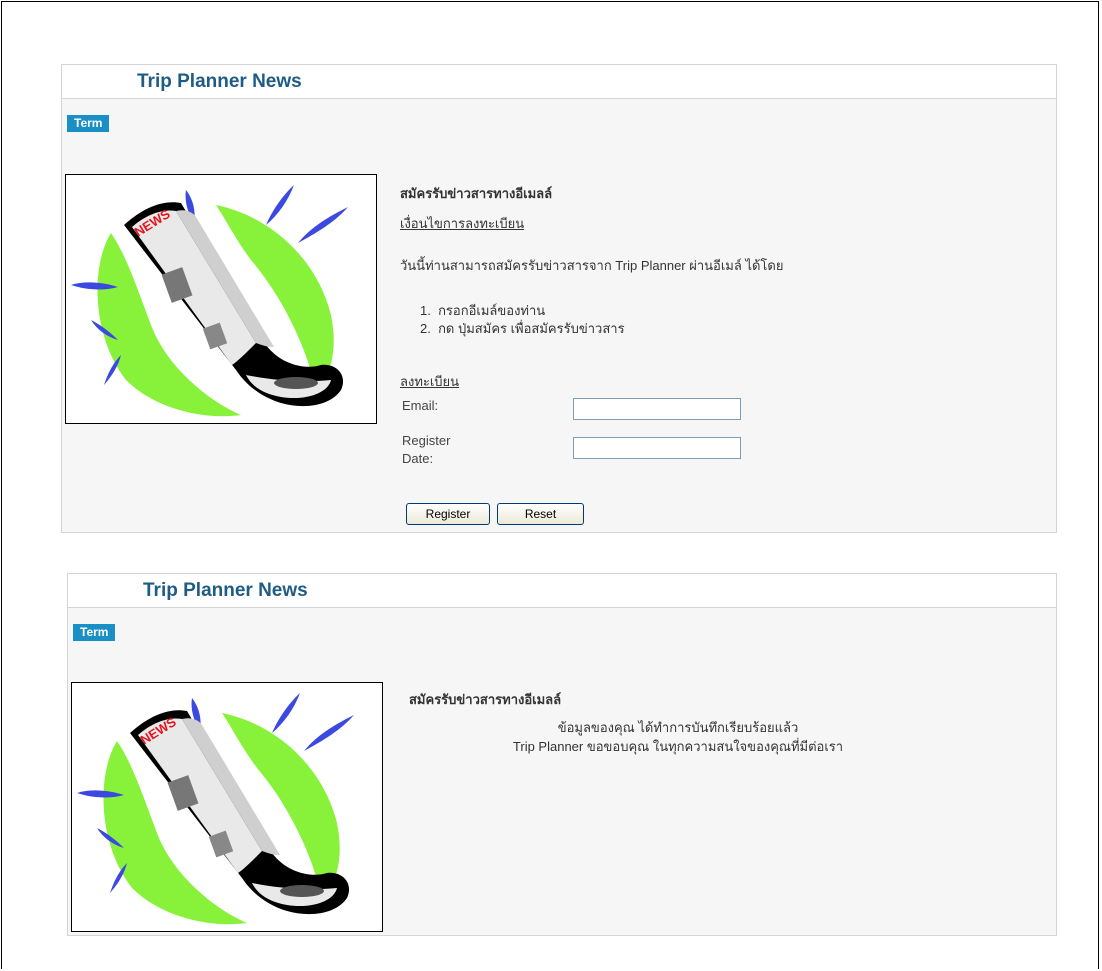 The width and height of the screenshot is (1102, 971). Describe the element at coordinates (678, 727) in the screenshot. I see `confirmation-message-line1: ข้อมูลของคุณ ได้ทำการบันทึกเรียบร้อยแล้ว` at that location.